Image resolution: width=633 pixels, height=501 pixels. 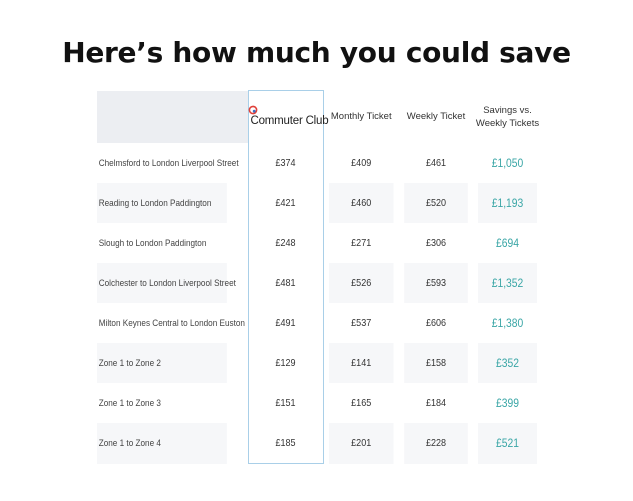 I want to click on monthly-price-cell: £201, so click(x=361, y=443).